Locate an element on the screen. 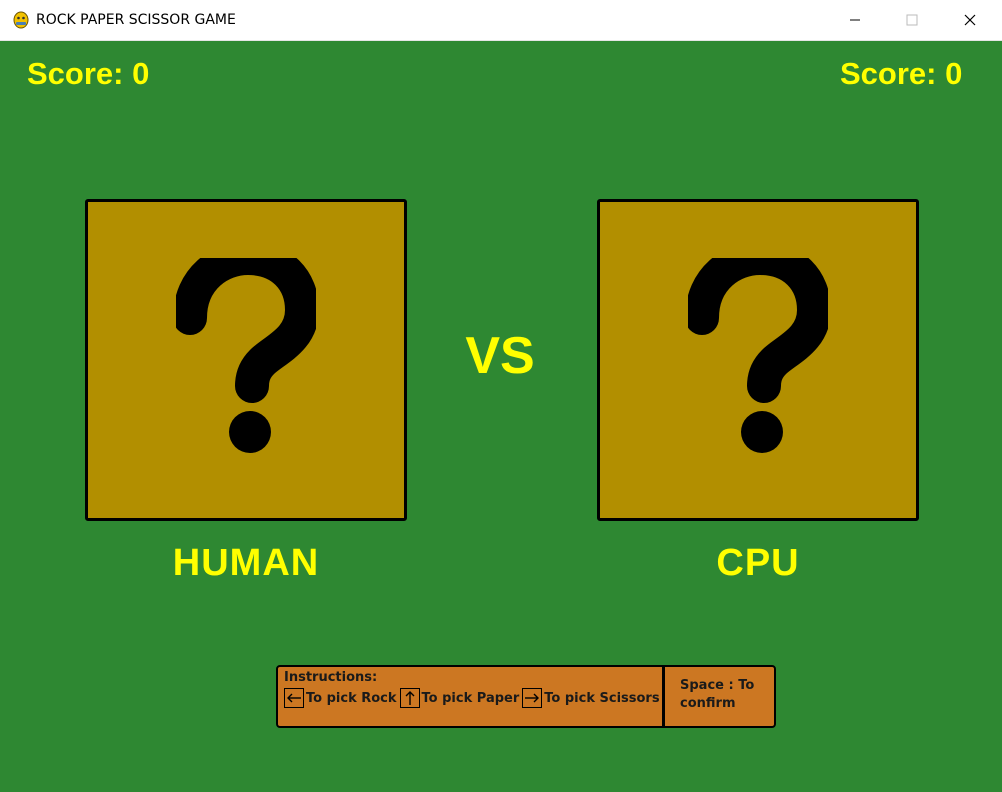 Image resolution: width=1002 pixels, height=792 pixels. cpu-choice-card is located at coordinates (758, 360).